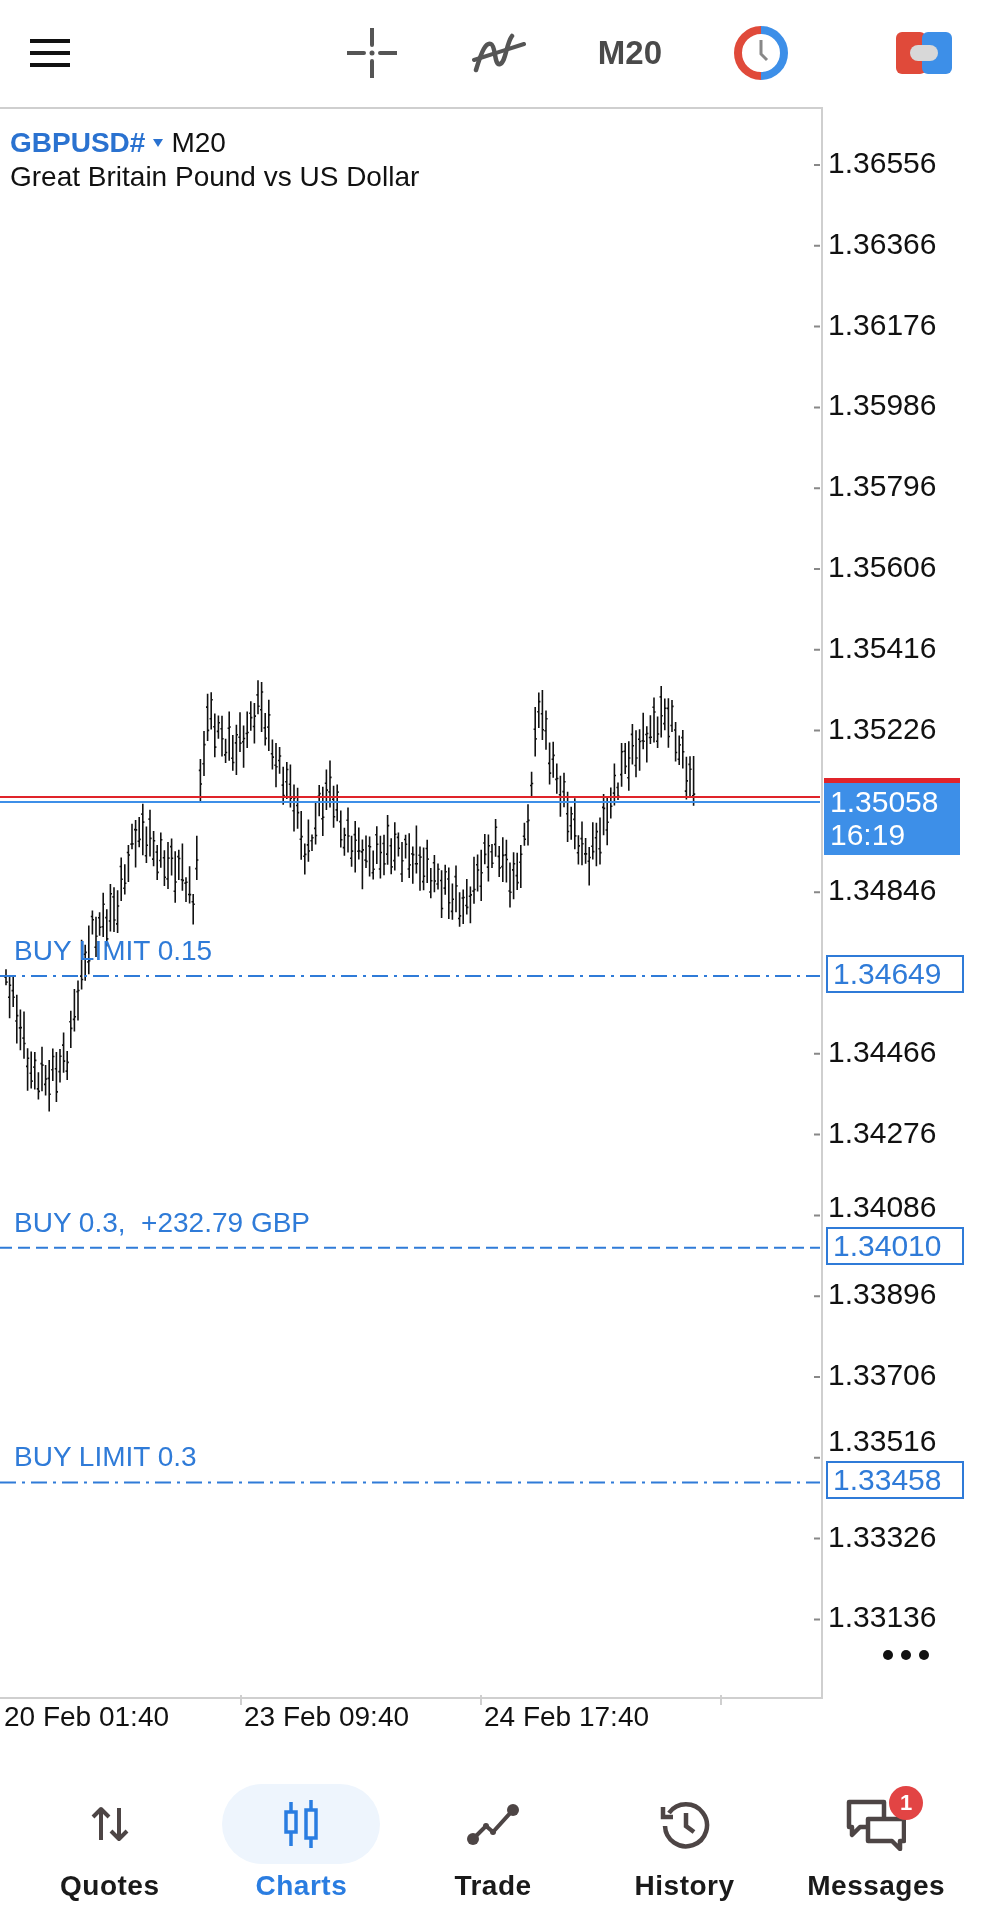 Image resolution: width=986 pixels, height=1920 pixels. What do you see at coordinates (567, 1717) in the screenshot?
I see `time-label: 24 Feb 17:40` at bounding box center [567, 1717].